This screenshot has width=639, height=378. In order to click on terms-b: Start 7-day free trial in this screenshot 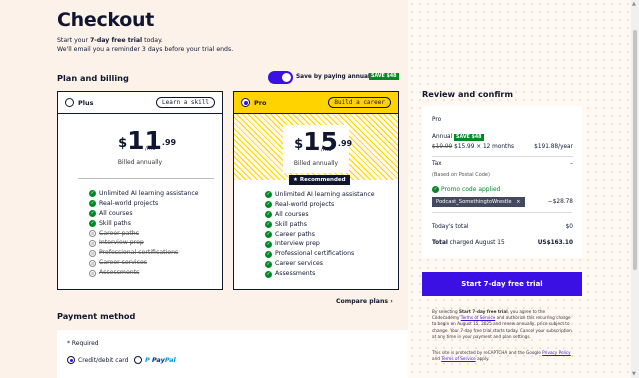, I will do `click(483, 311)`.